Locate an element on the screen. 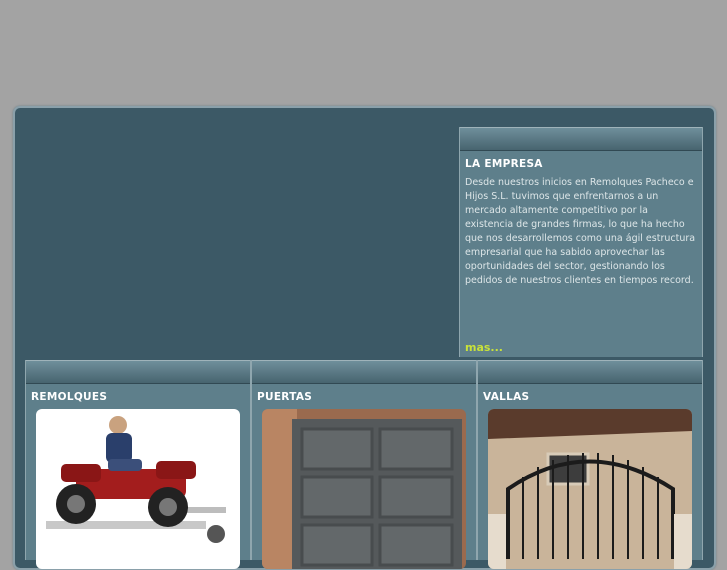  company-title: LA EMPRESA is located at coordinates (504, 164).